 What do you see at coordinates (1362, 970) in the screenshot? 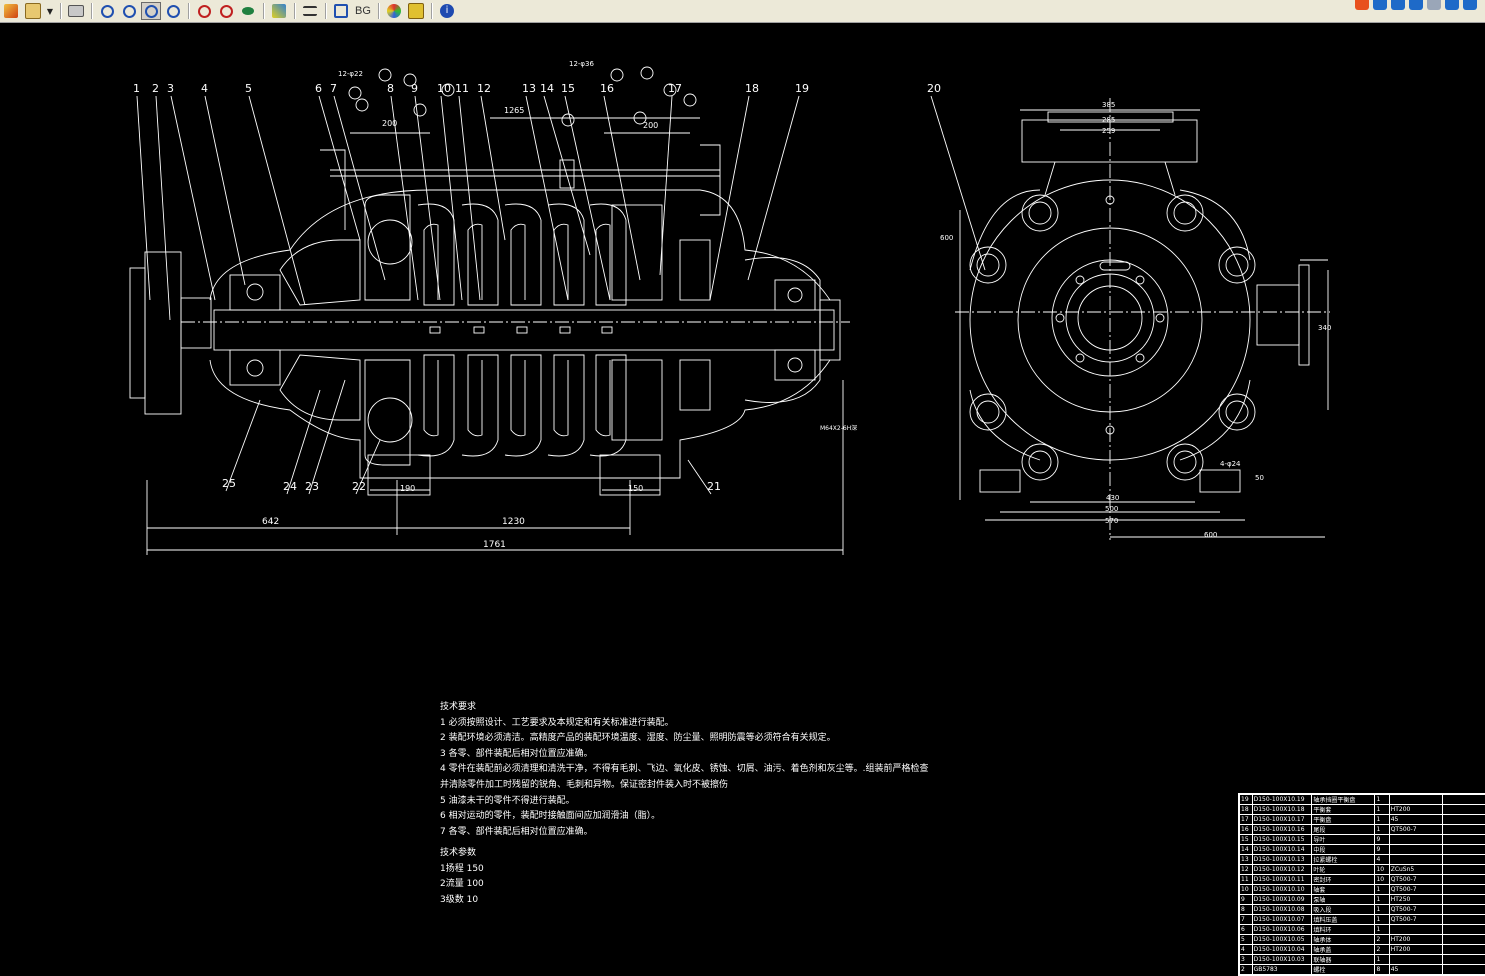
I see `bom-row: 2GB5783螺栓845` at bounding box center [1362, 970].